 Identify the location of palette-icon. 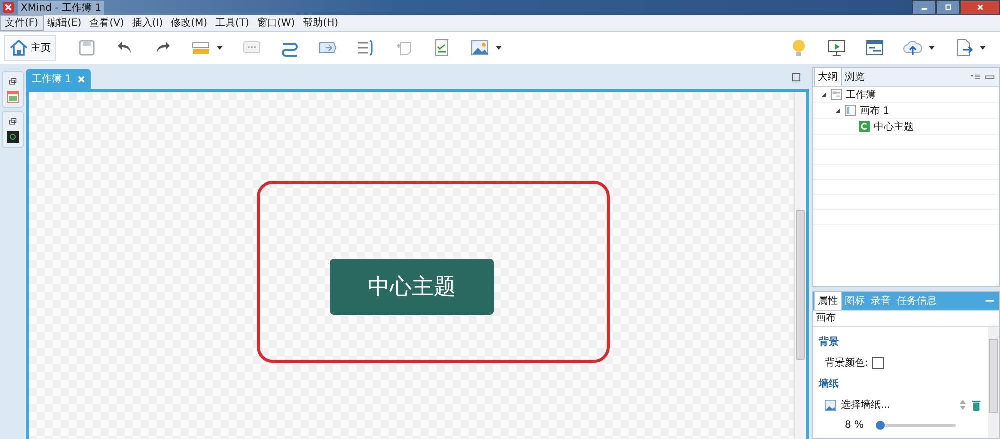
(12, 97).